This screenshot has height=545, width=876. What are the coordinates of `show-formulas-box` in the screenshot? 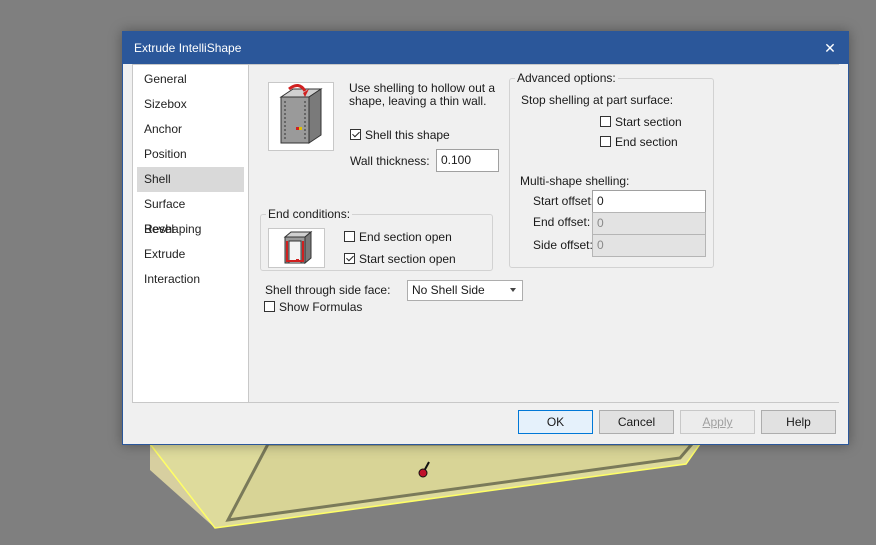 It's located at (269, 306).